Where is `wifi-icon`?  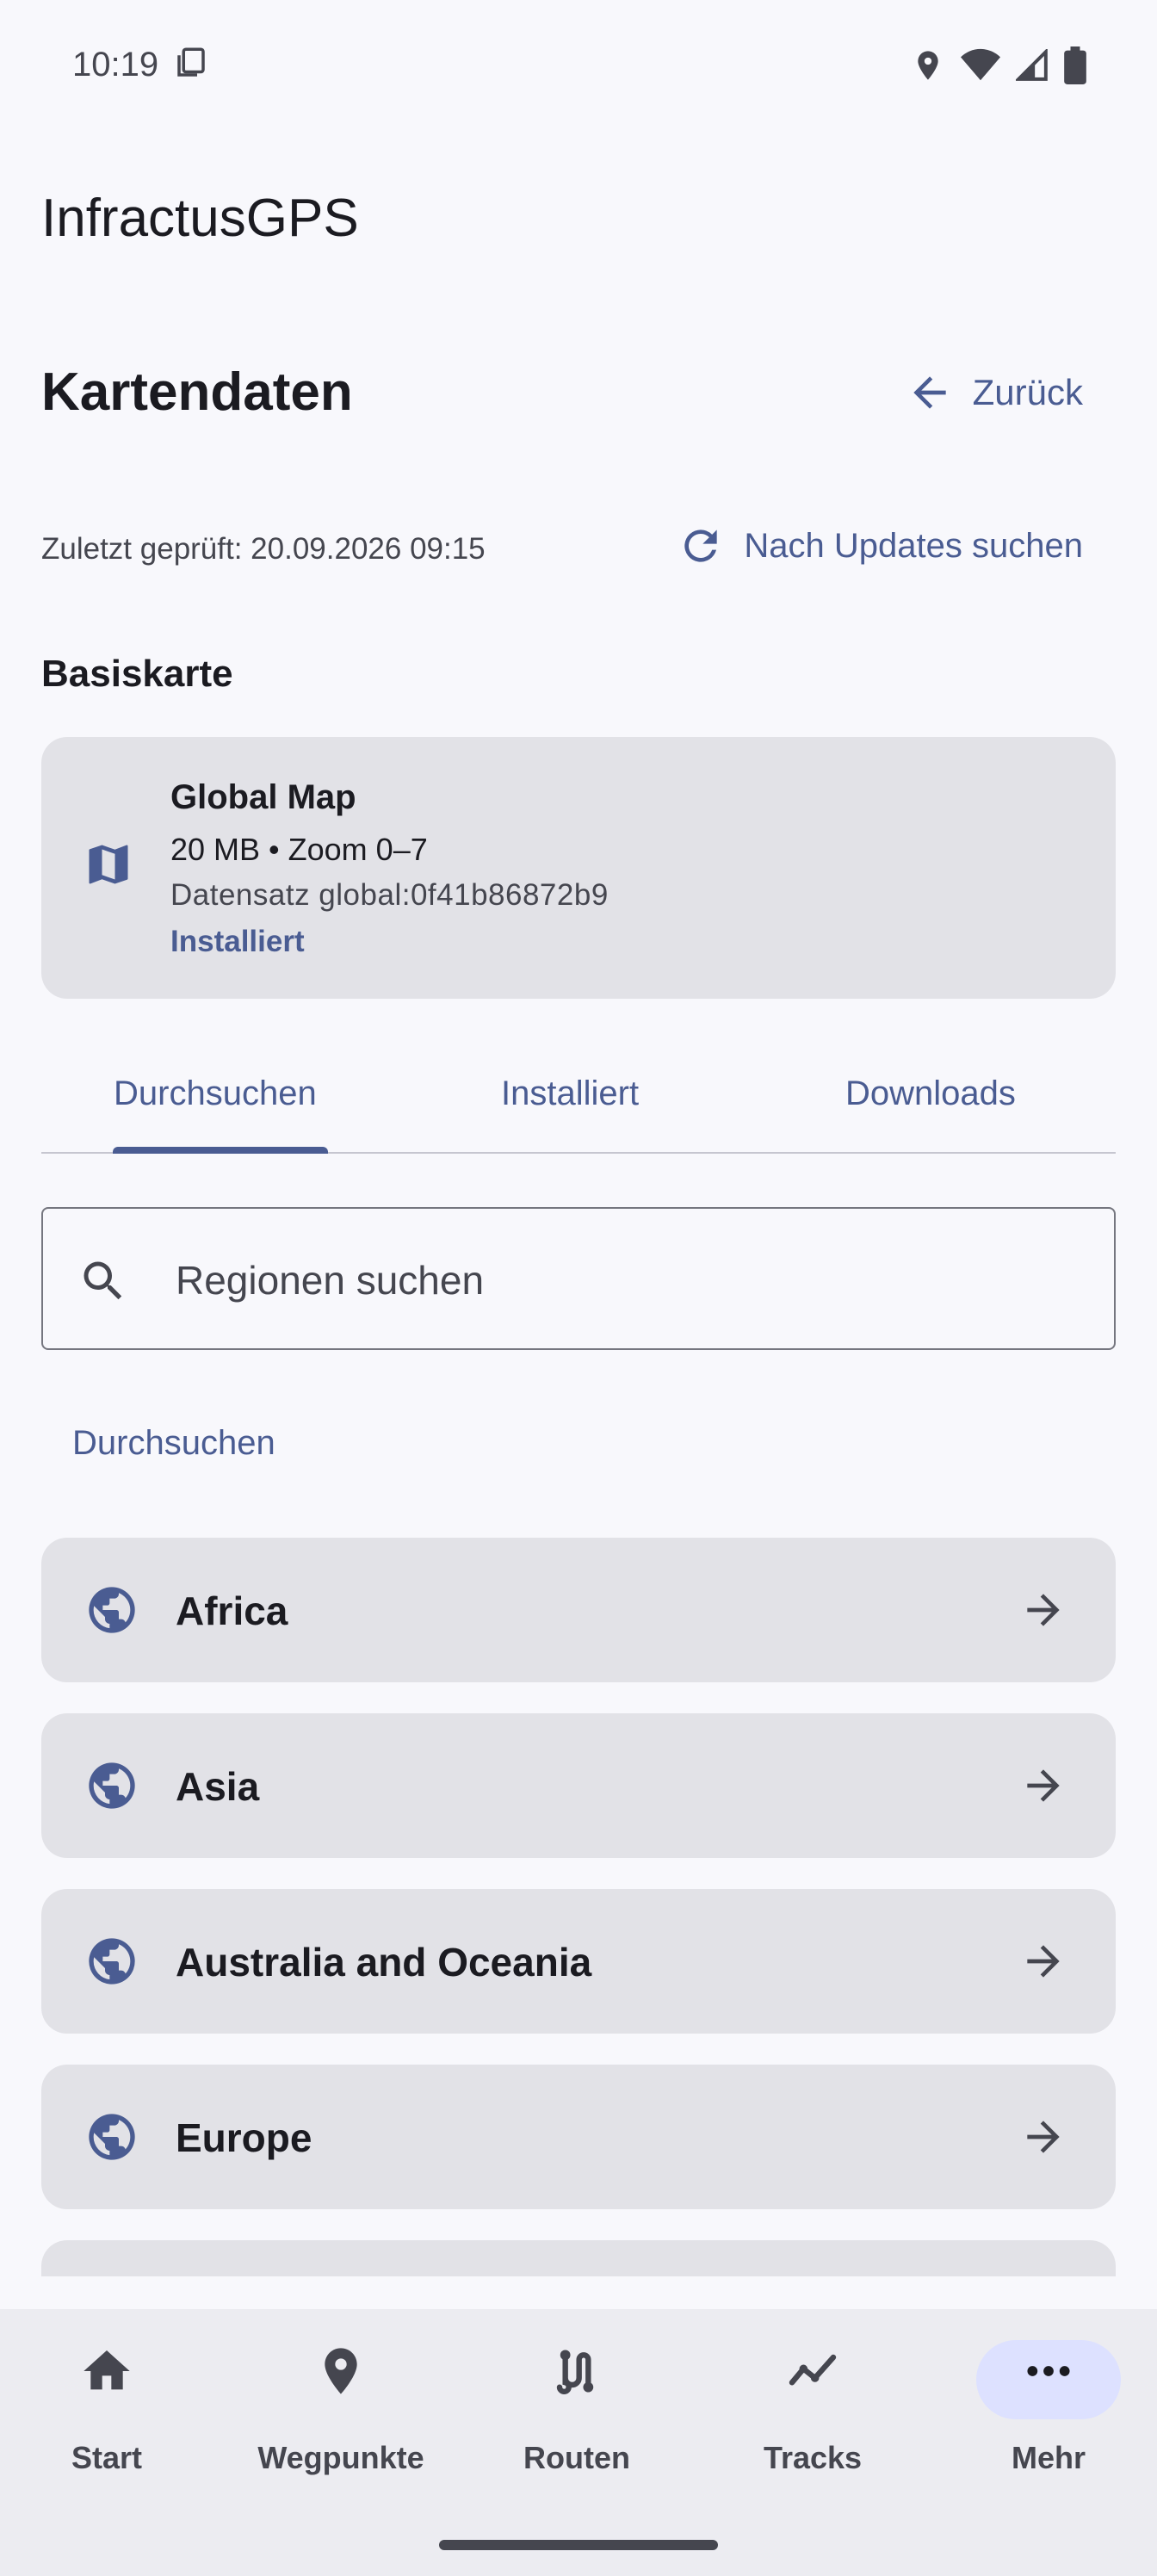
wifi-icon is located at coordinates (981, 64).